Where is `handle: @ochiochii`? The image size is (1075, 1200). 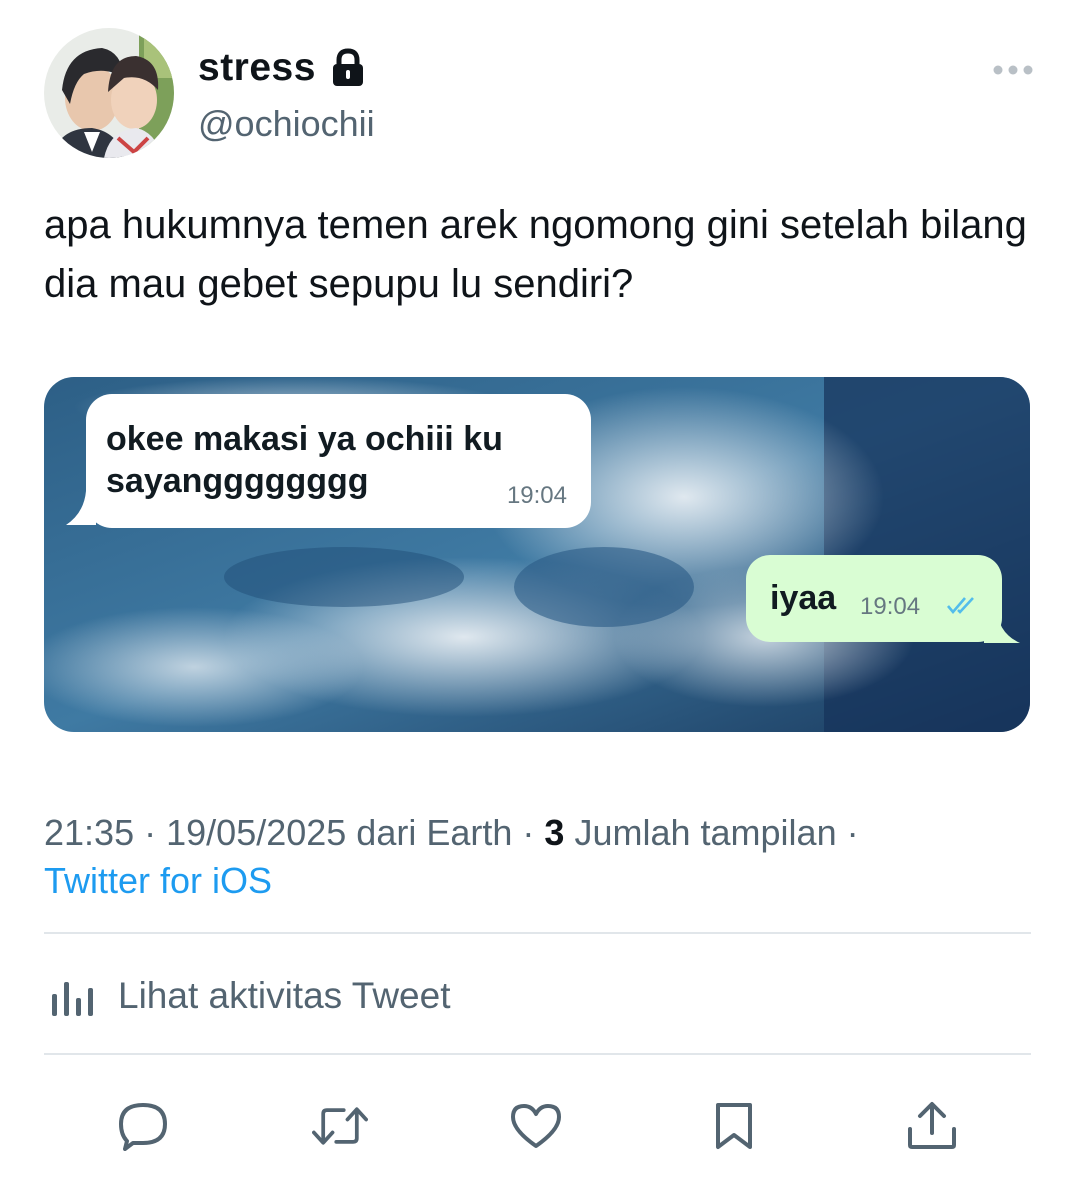
handle: @ochiochii is located at coordinates (286, 124).